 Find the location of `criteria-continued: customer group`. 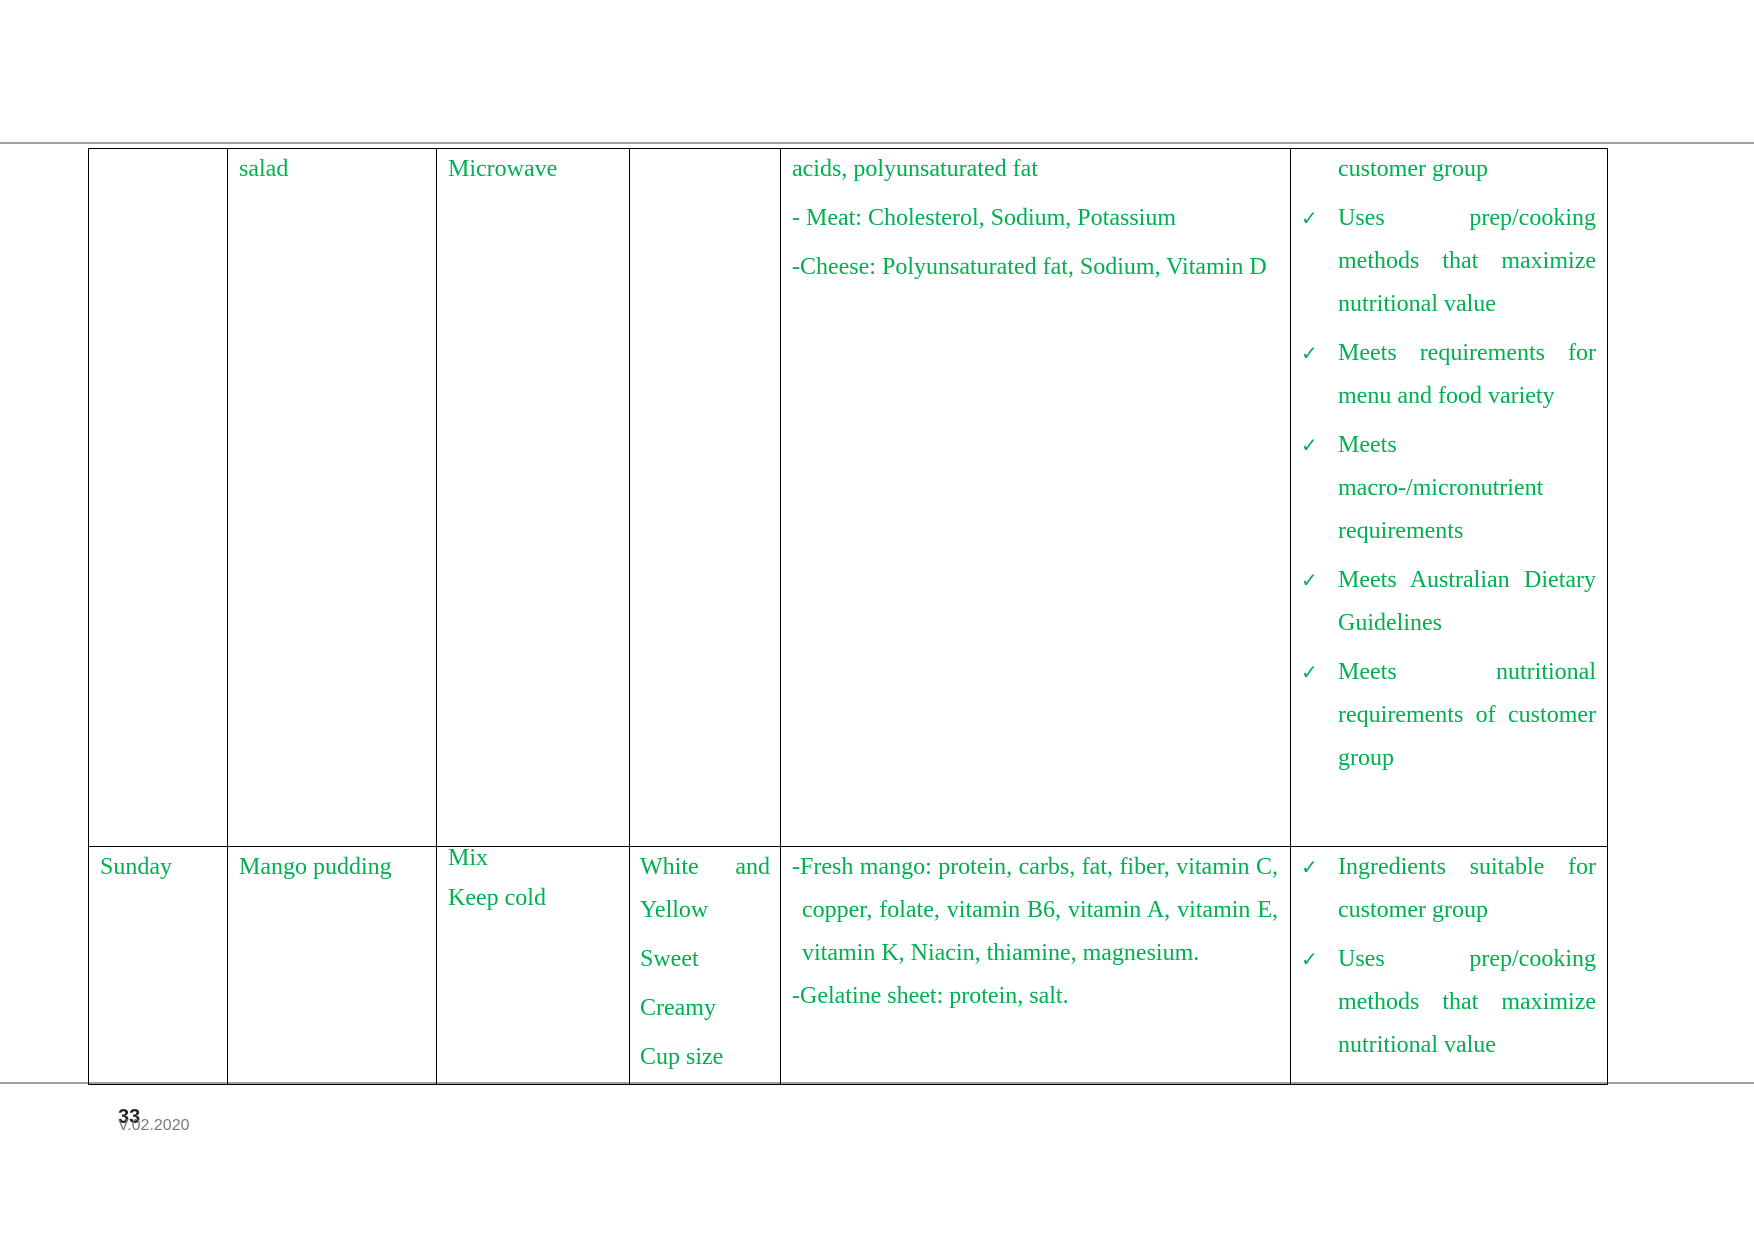

criteria-continued: customer group is located at coordinates (1413, 169).